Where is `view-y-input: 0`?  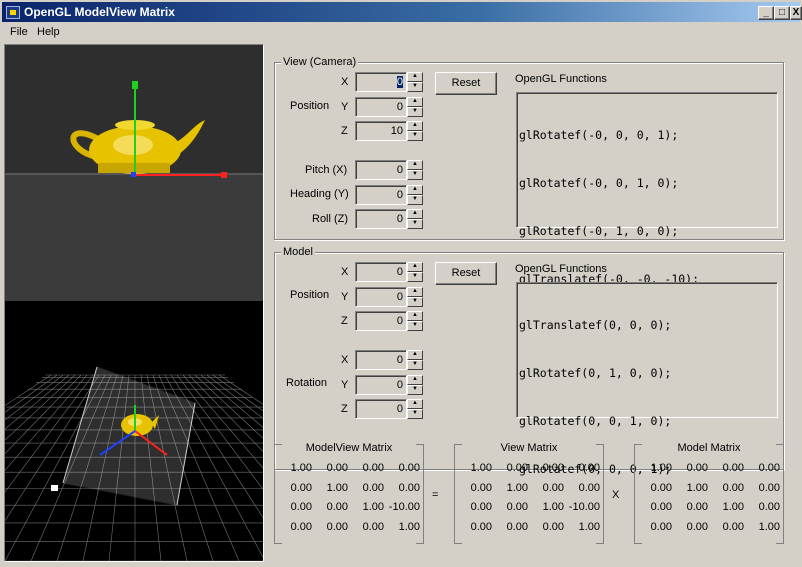
view-y-input: 0 is located at coordinates (381, 107).